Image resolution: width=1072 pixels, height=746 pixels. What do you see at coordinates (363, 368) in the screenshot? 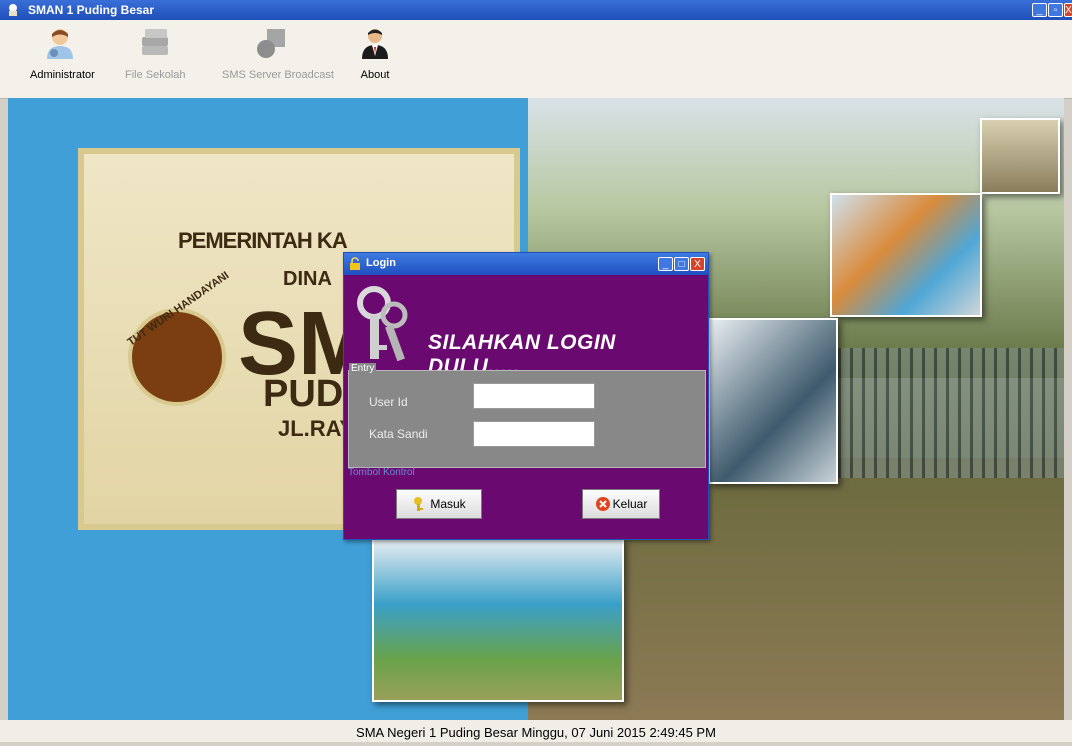
I see `entry-legend: Entry` at bounding box center [363, 368].